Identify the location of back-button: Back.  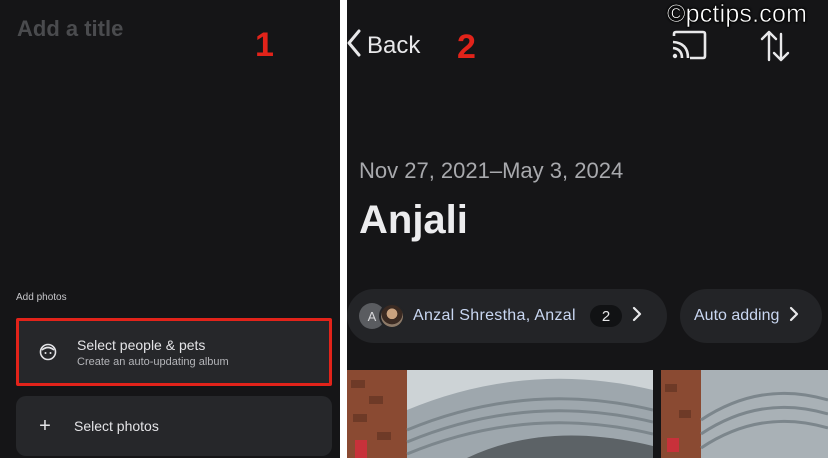
(383, 45).